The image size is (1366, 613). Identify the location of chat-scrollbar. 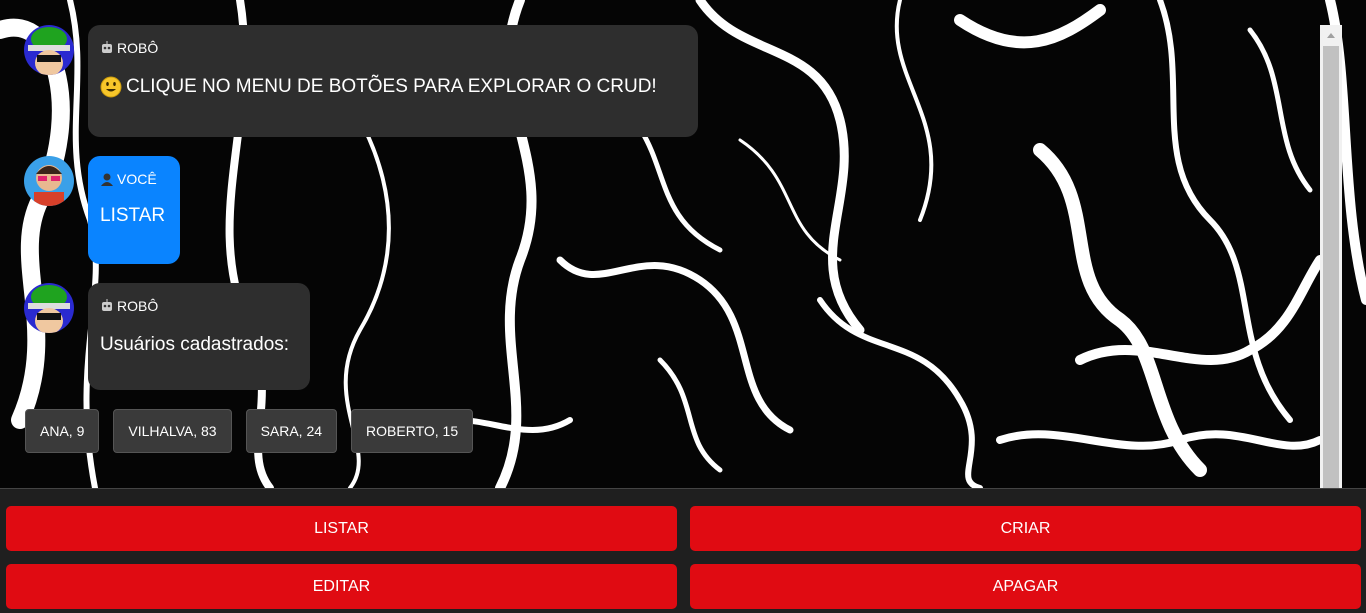
(1331, 256).